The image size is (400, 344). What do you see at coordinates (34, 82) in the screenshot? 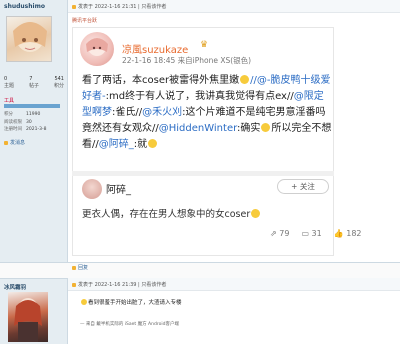
I see `author-stats: 0 7 541 主题 帖子 积分` at bounding box center [34, 82].